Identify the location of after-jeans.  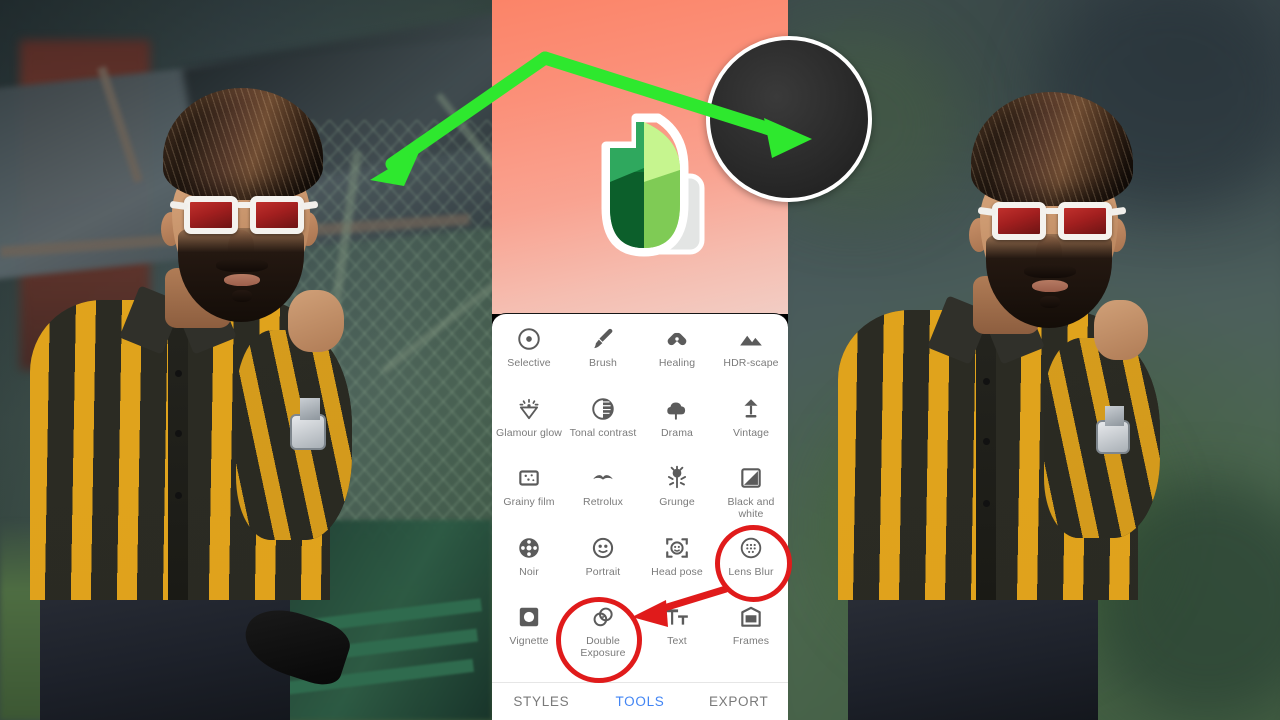
(973, 650).